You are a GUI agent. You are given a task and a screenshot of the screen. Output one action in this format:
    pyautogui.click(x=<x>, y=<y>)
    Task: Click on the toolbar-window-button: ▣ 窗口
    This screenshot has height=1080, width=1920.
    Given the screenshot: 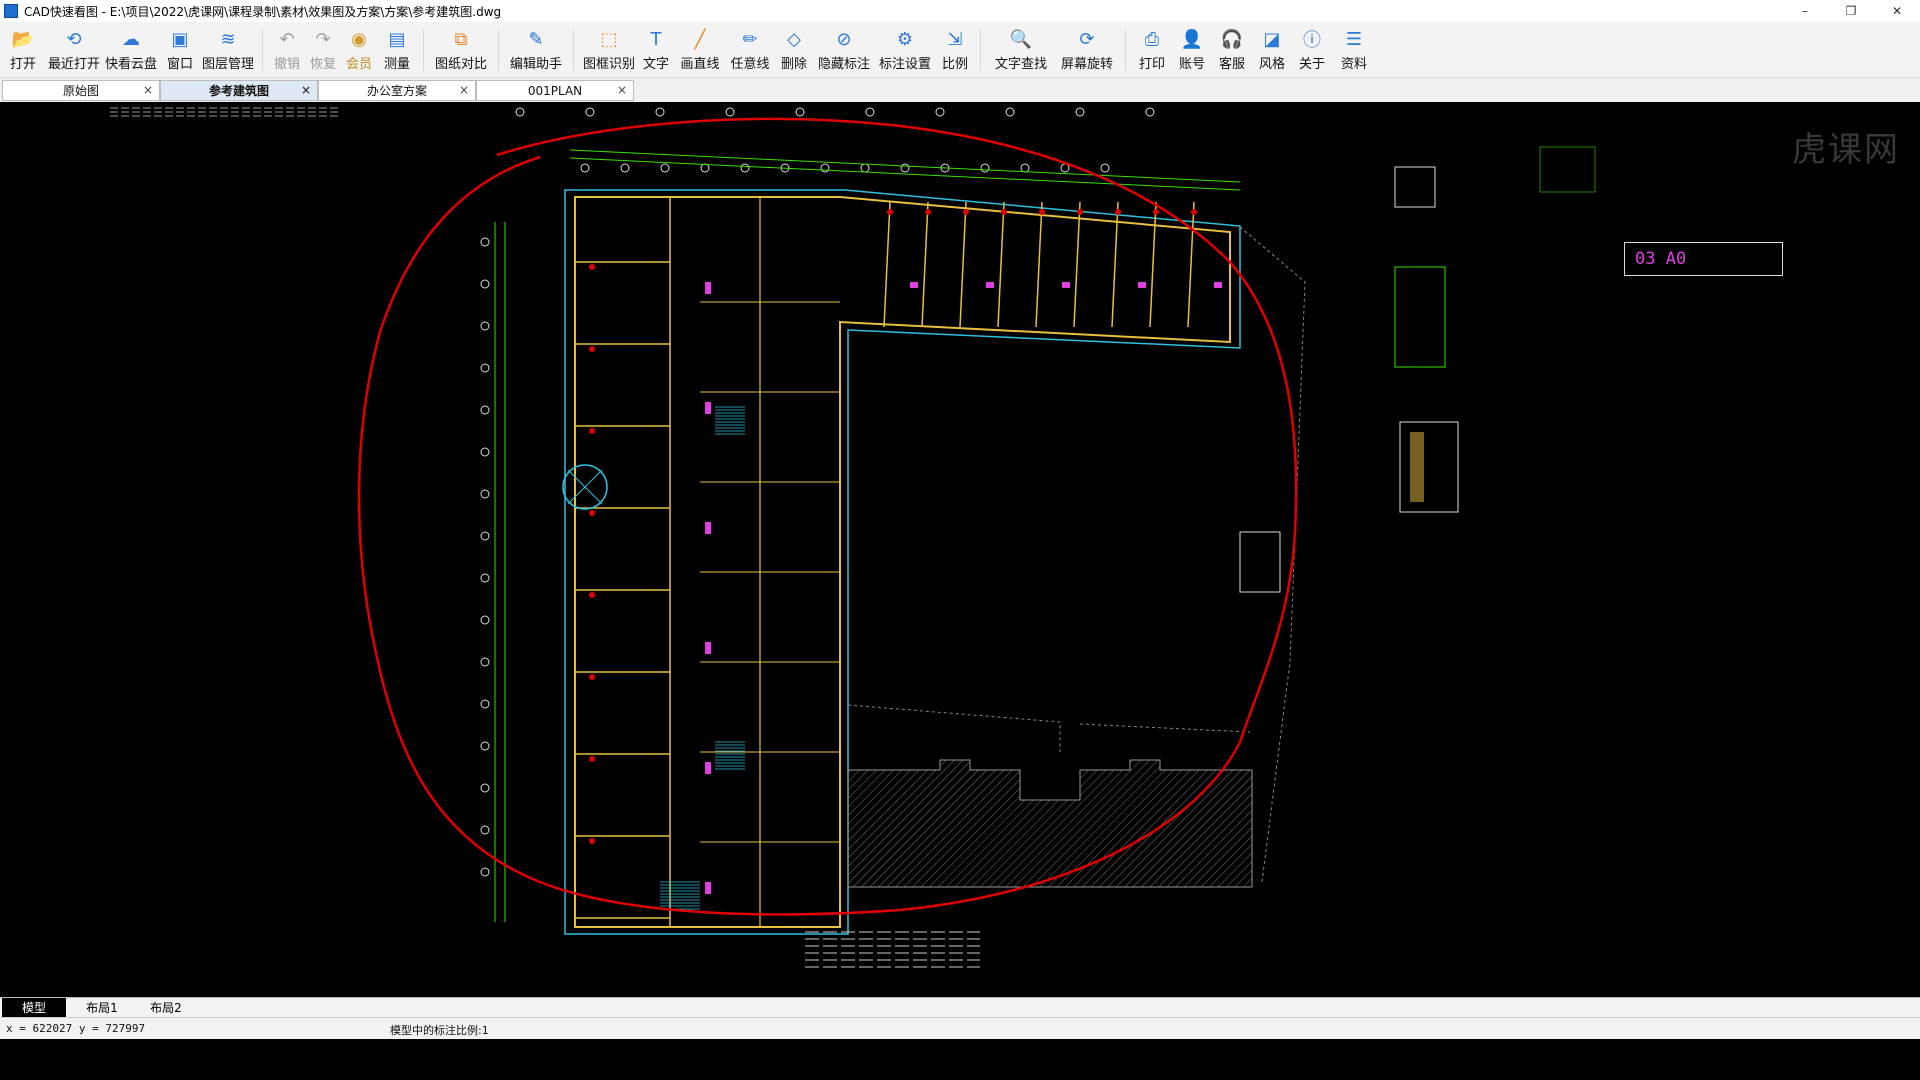 What is the action you would take?
    pyautogui.click(x=180, y=49)
    